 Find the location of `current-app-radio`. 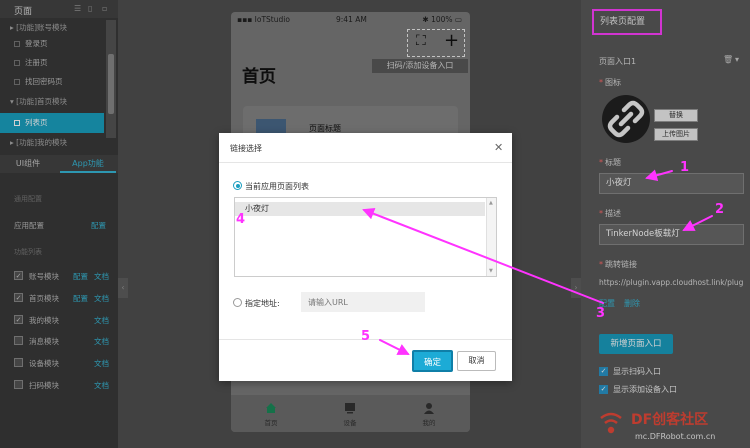

current-app-radio is located at coordinates (237, 185).